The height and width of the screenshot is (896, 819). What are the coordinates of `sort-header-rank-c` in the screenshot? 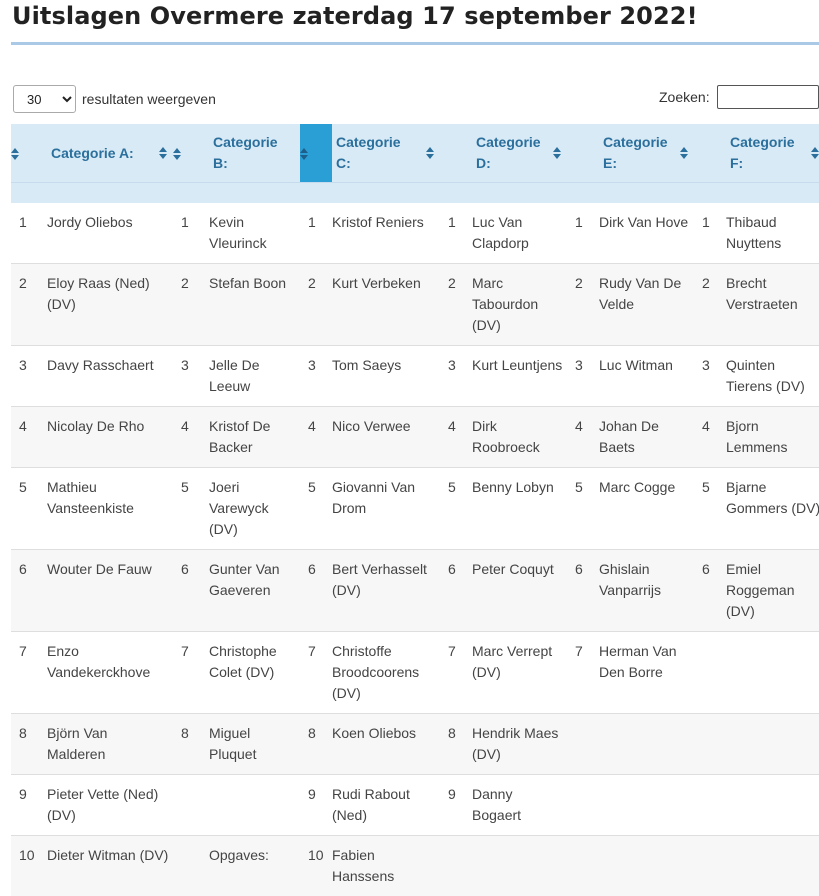 It's located at (316, 153).